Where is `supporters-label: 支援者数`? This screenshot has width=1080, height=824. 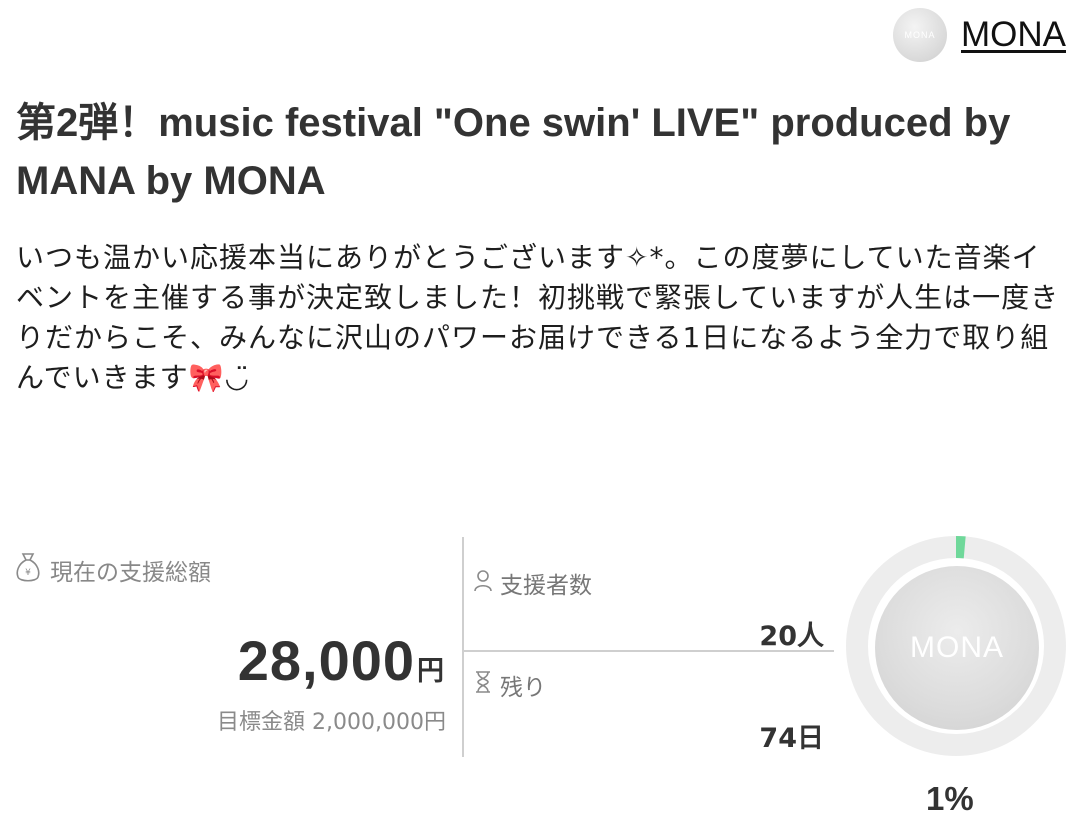 supporters-label: 支援者数 is located at coordinates (532, 583).